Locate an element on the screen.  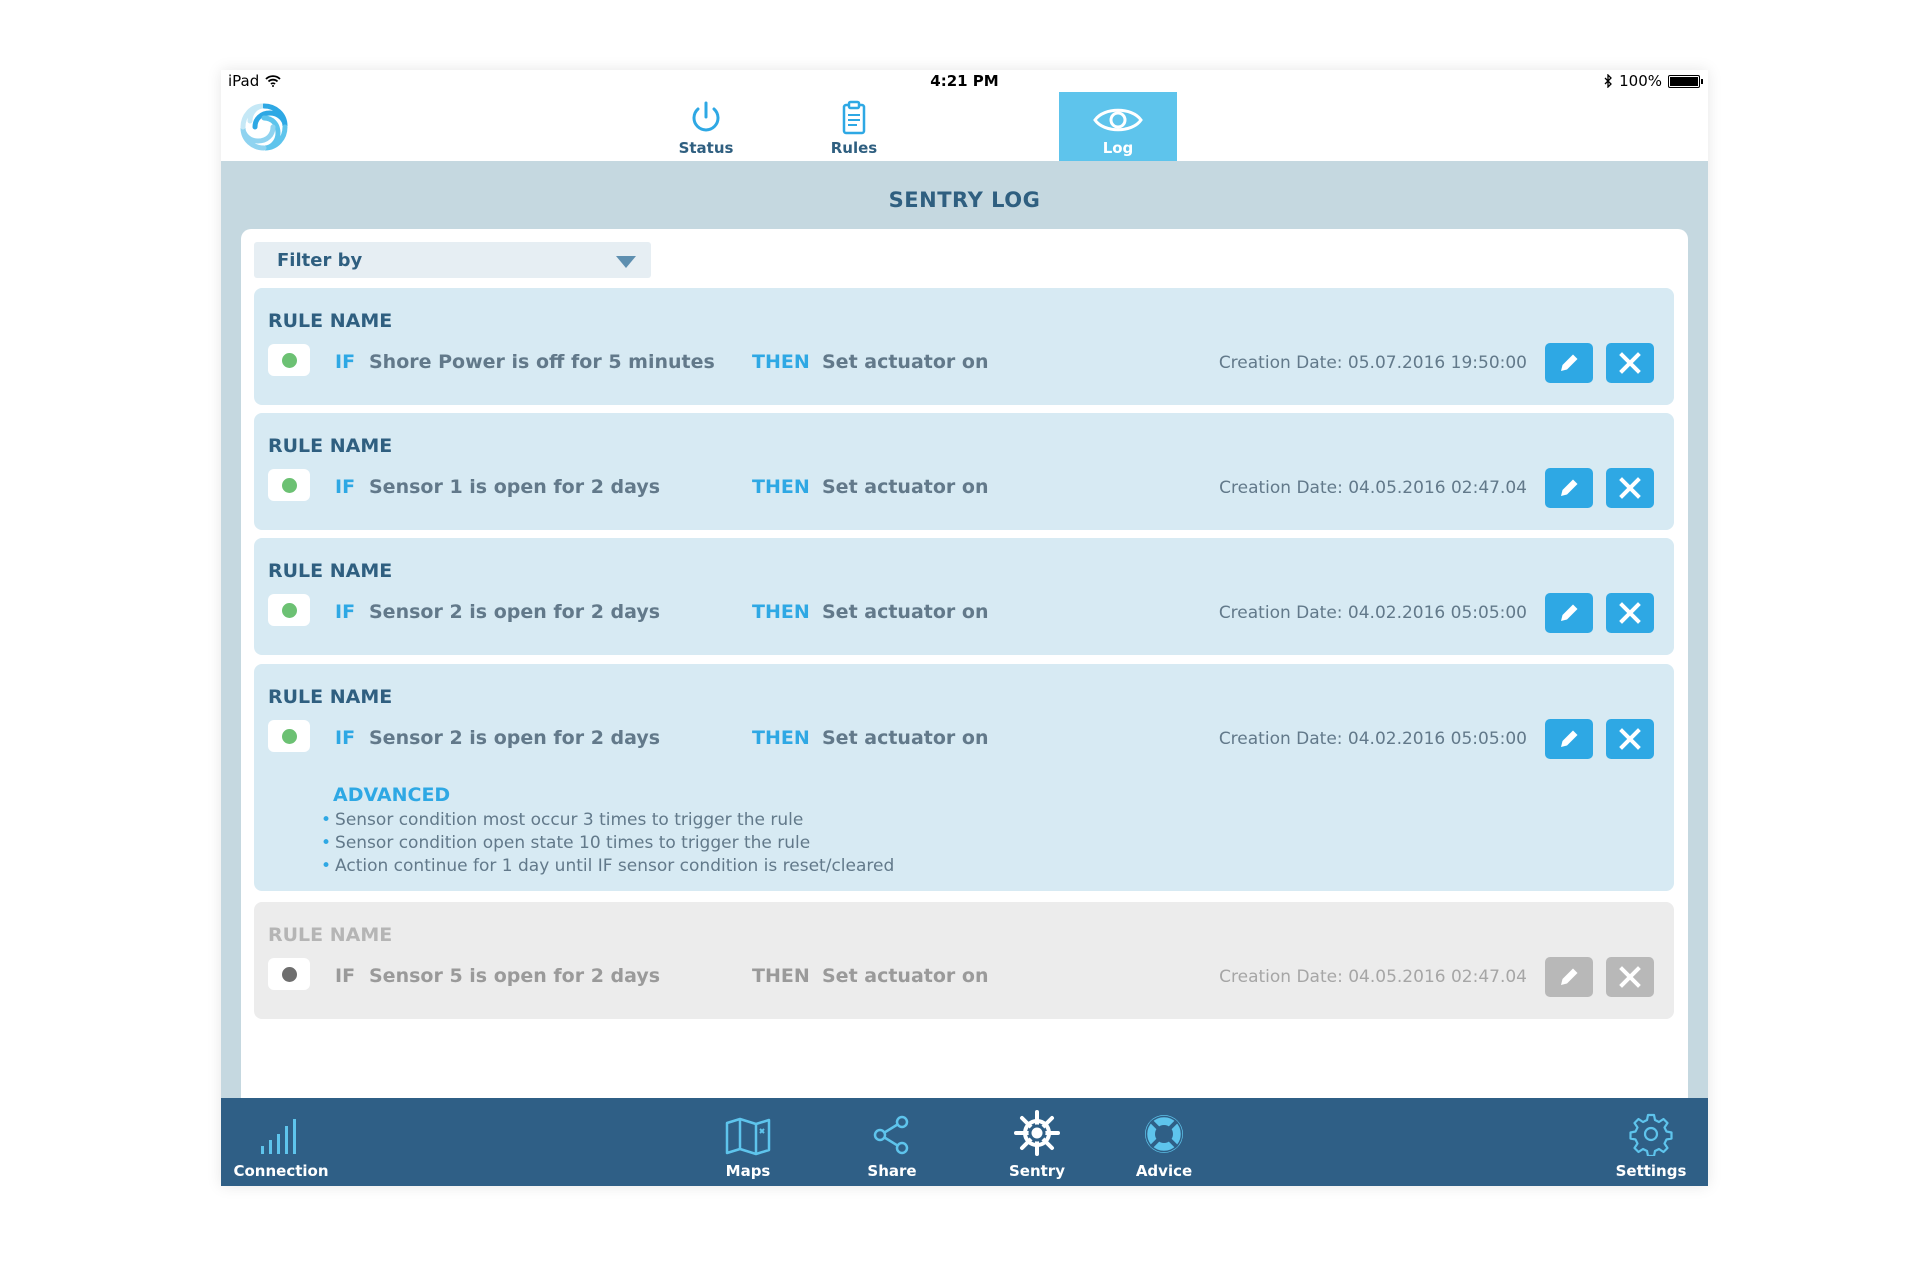
tab-status: Status is located at coordinates (706, 126).